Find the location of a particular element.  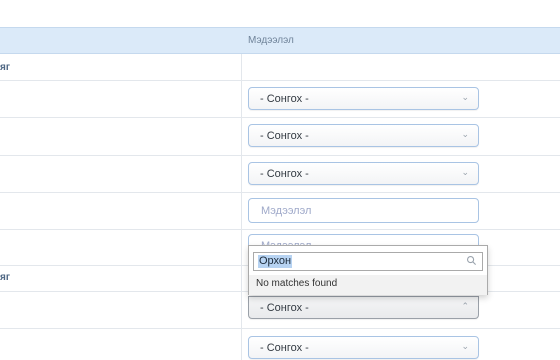

info-text-input: Мэдээлэл is located at coordinates (363, 210).